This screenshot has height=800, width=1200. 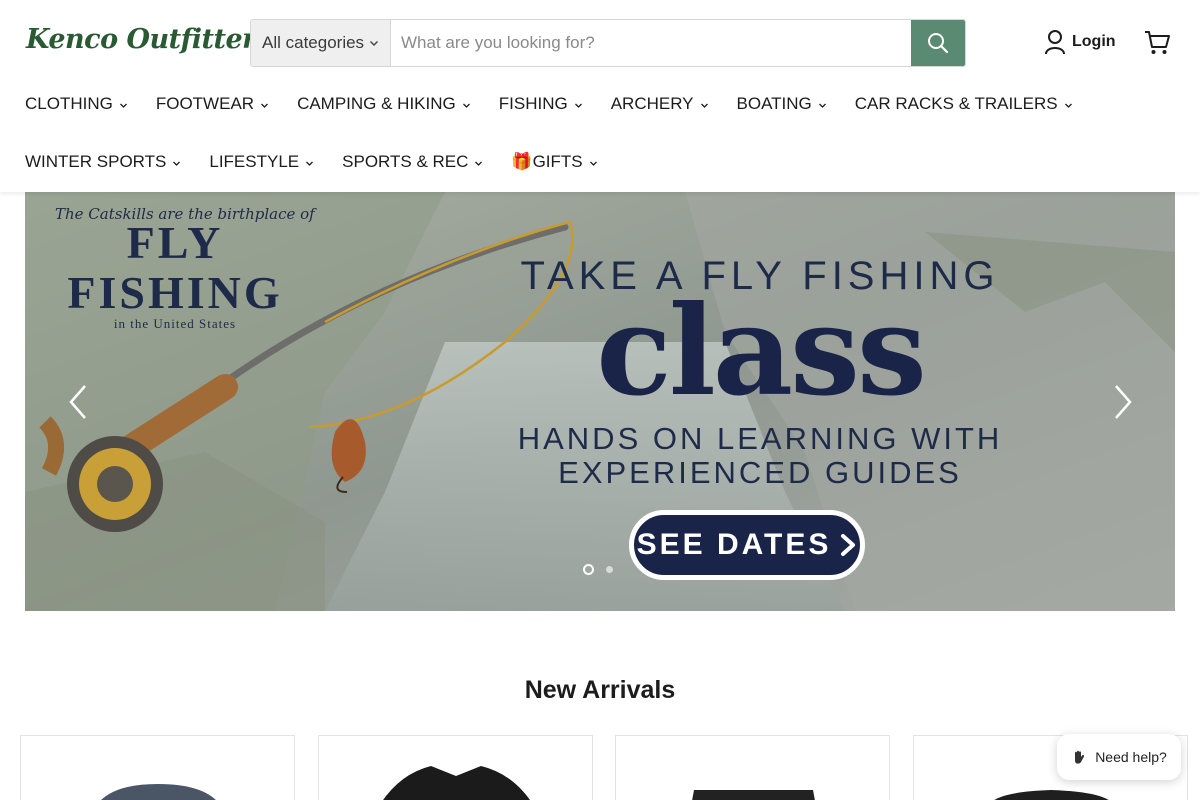 I want to click on nav-item-clothing: CLOTHING, so click(x=76, y=104).